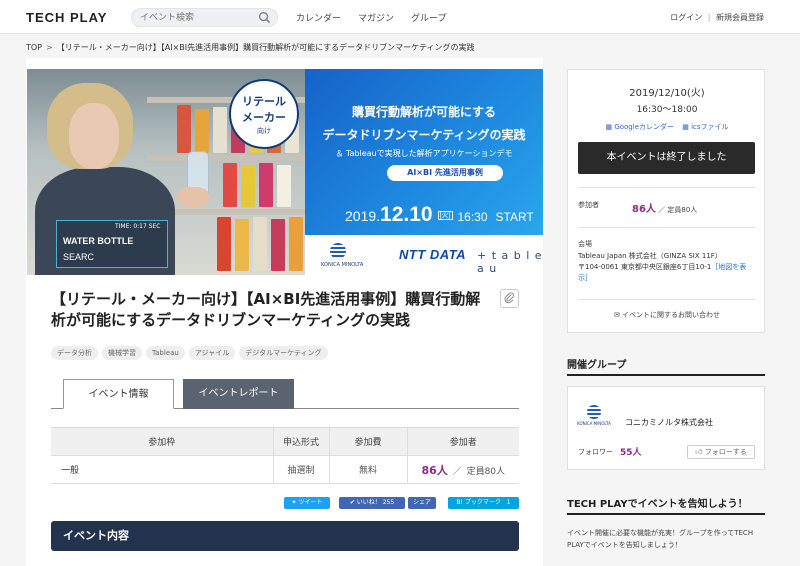 The height and width of the screenshot is (566, 800). What do you see at coordinates (509, 298) in the screenshot?
I see `clip-button` at bounding box center [509, 298].